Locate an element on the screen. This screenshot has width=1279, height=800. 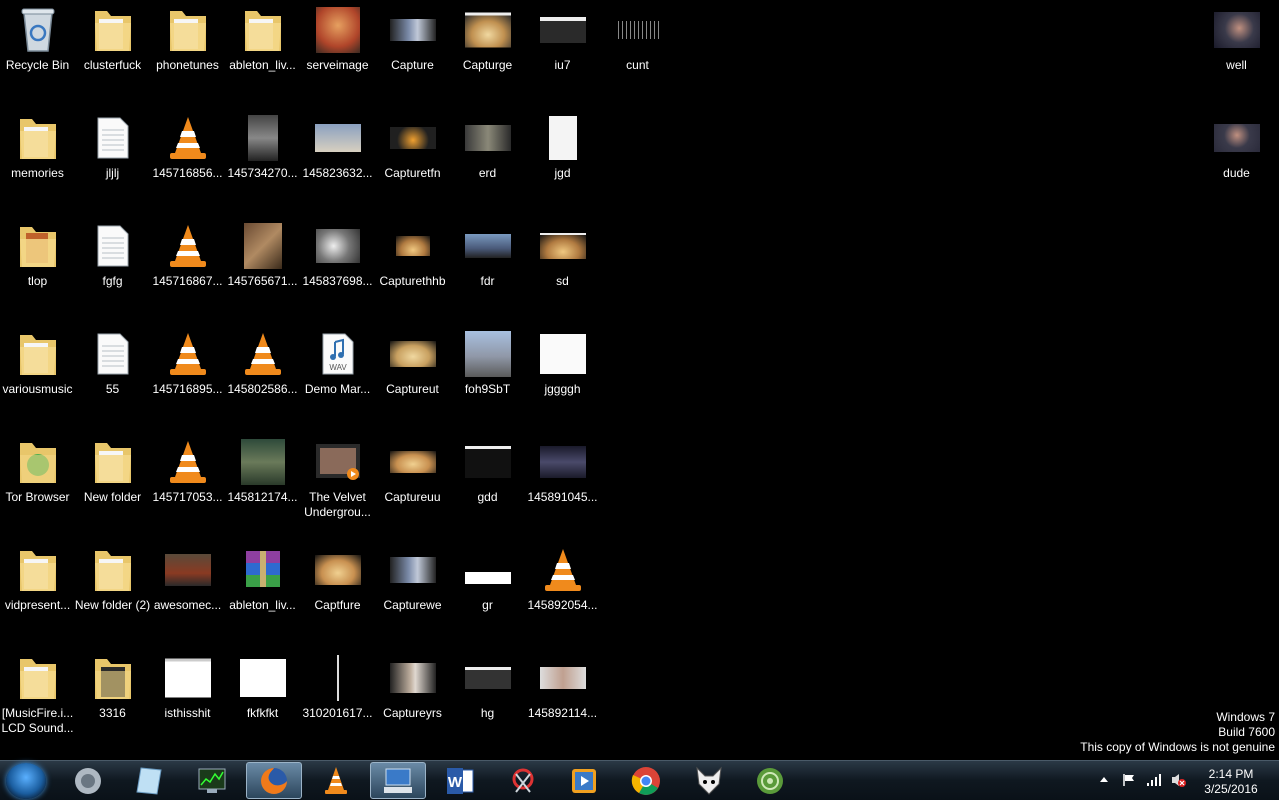
desktop-icon-label: Captureyrs is located at coordinates (412, 713).